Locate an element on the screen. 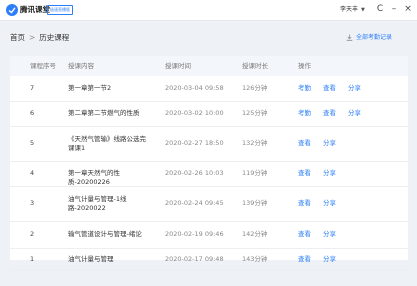 This screenshot has width=417, height=286. app-title: 腾讯课堂 is located at coordinates (35, 9).